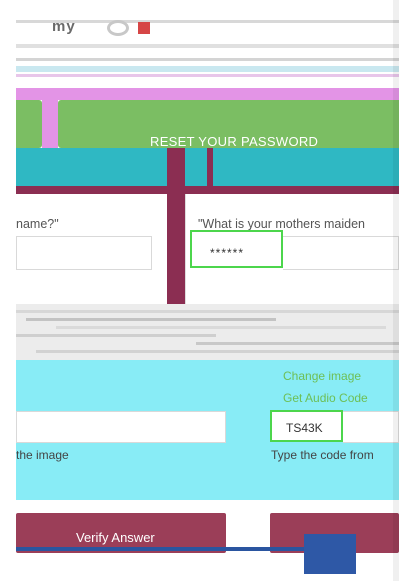 The width and height of the screenshot is (399, 581). Describe the element at coordinates (322, 376) in the screenshot. I see `change-image-link: Change image` at that location.